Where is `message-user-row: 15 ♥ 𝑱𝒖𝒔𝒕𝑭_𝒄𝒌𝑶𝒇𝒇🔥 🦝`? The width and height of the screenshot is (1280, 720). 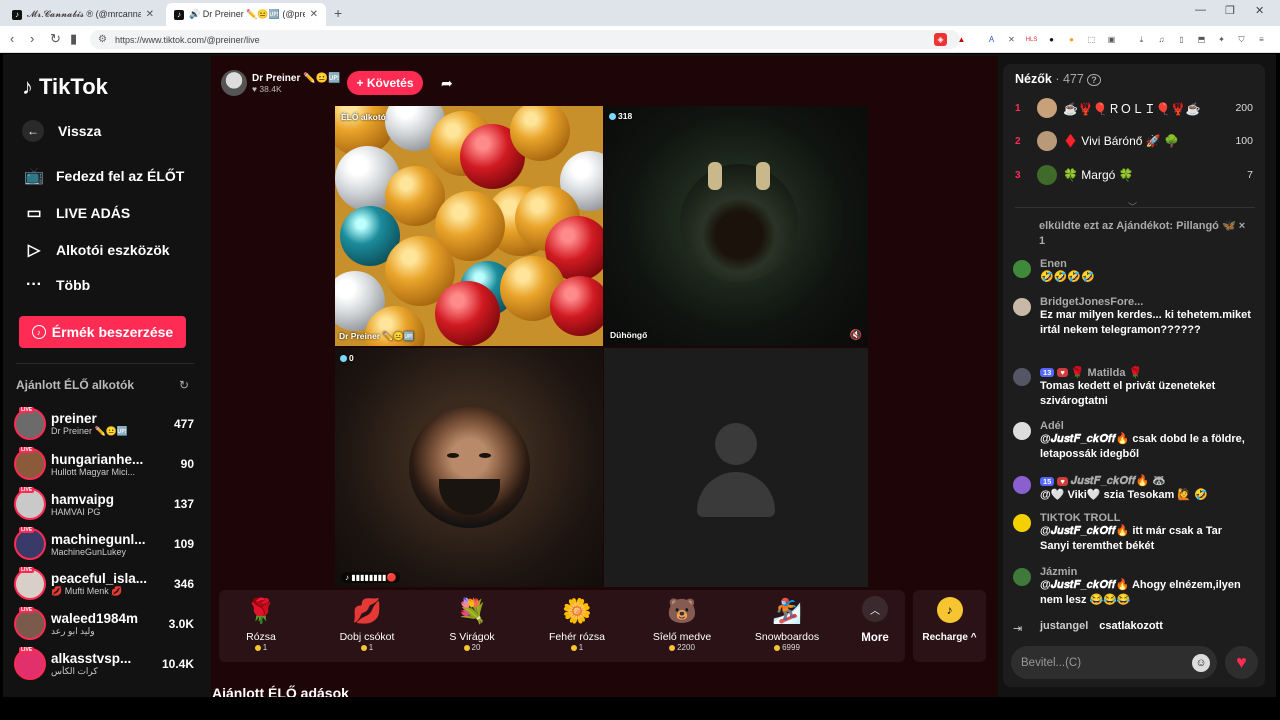
message-user-row: 15 ♥ 𝑱𝒖𝒔𝒕𝑭_𝒄𝒌𝑶𝒇𝒇🔥 🦝 is located at coordinates (1146, 481).